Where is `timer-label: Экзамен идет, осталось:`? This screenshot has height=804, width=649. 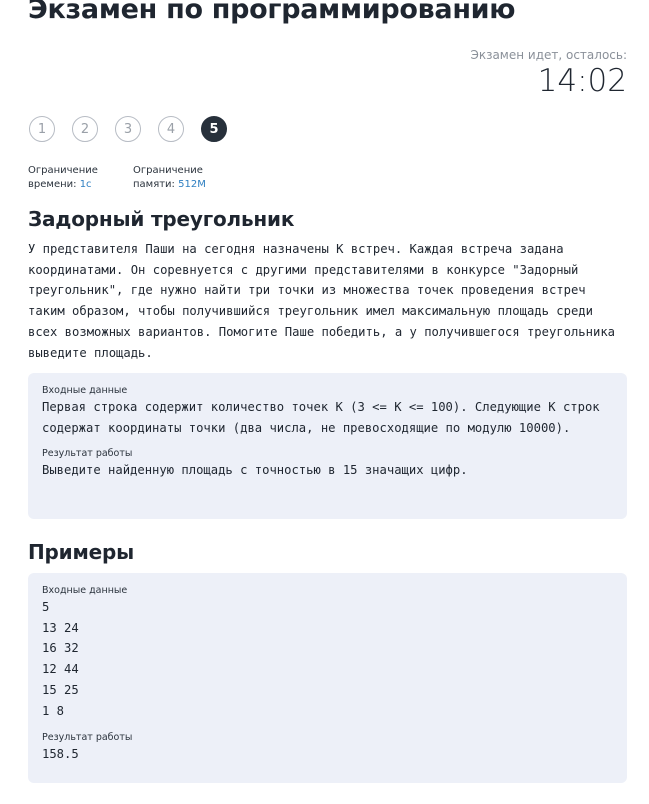
timer-label: Экзамен идет, осталось: is located at coordinates (548, 55).